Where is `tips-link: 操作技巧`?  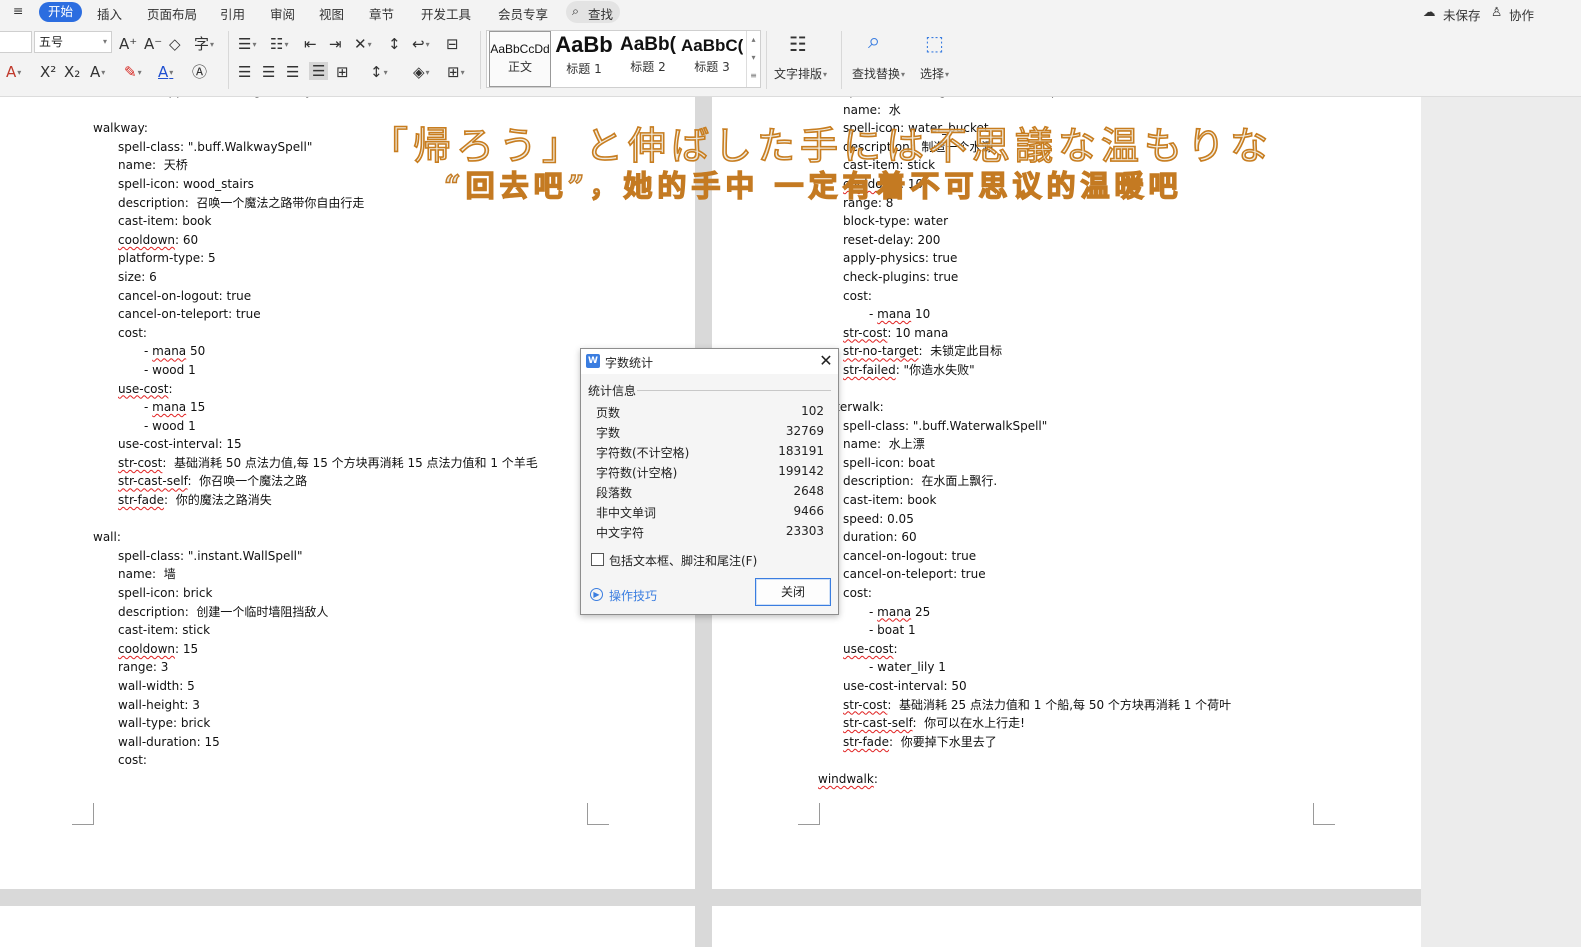 tips-link: 操作技巧 is located at coordinates (633, 595).